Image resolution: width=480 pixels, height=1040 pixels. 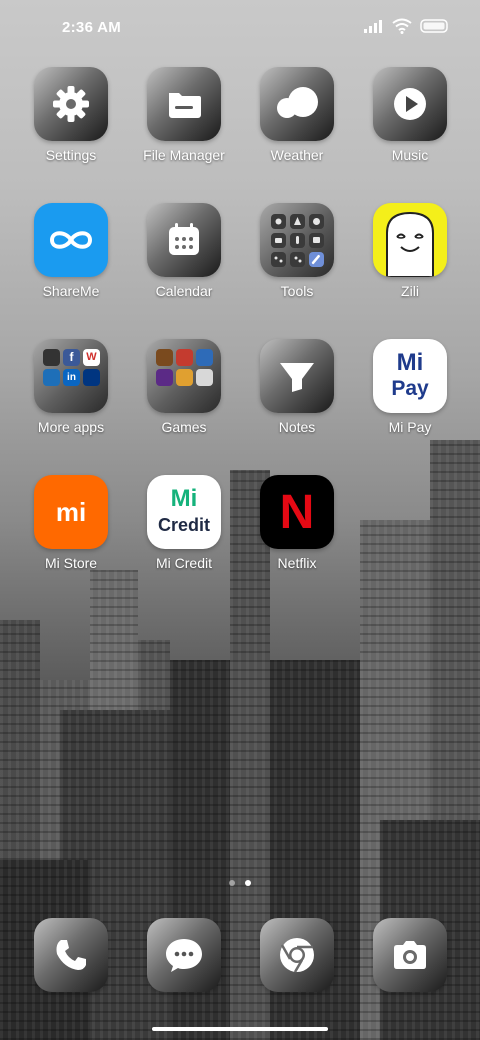 I want to click on app-zili: Zili, so click(x=410, y=263).